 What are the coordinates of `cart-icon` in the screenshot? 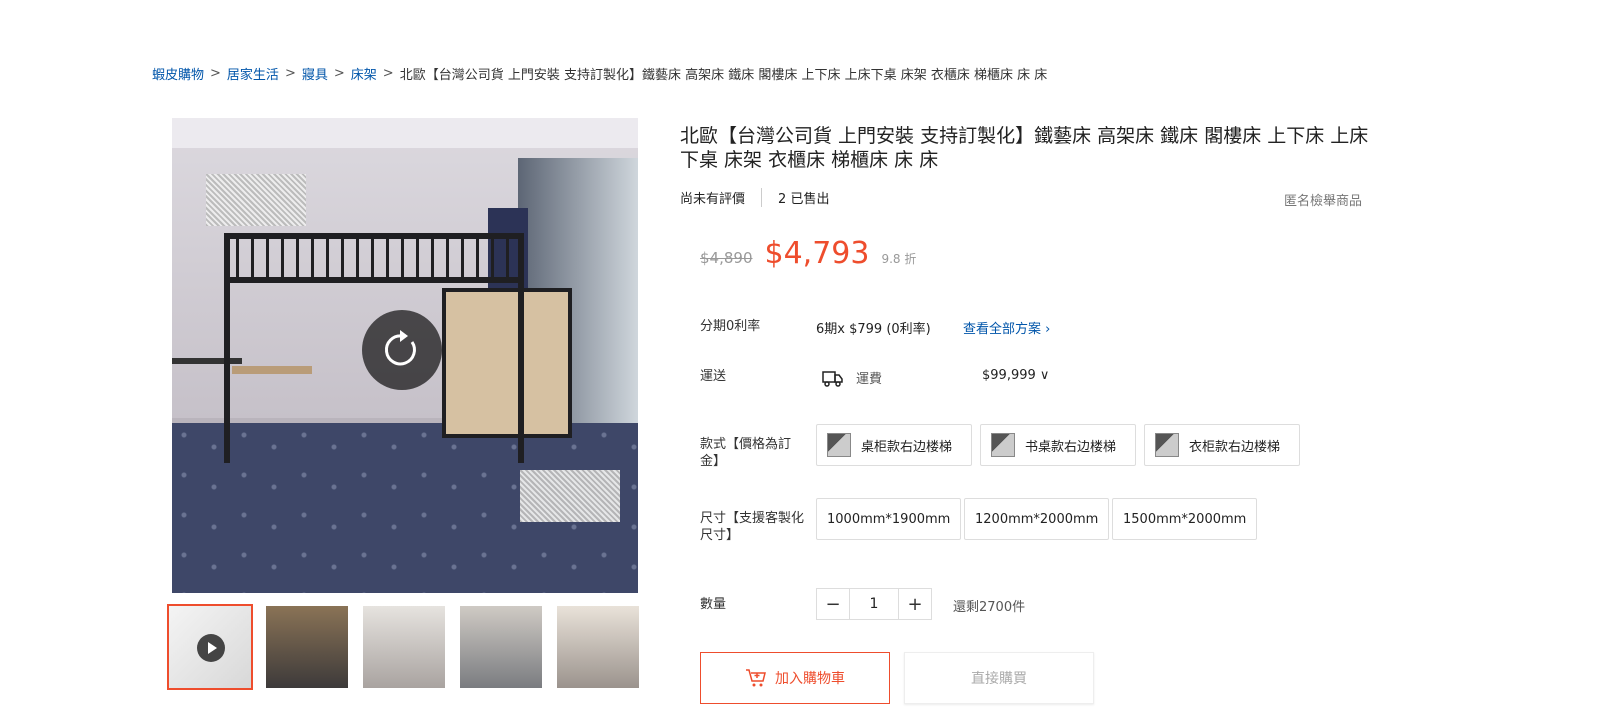 It's located at (756, 678).